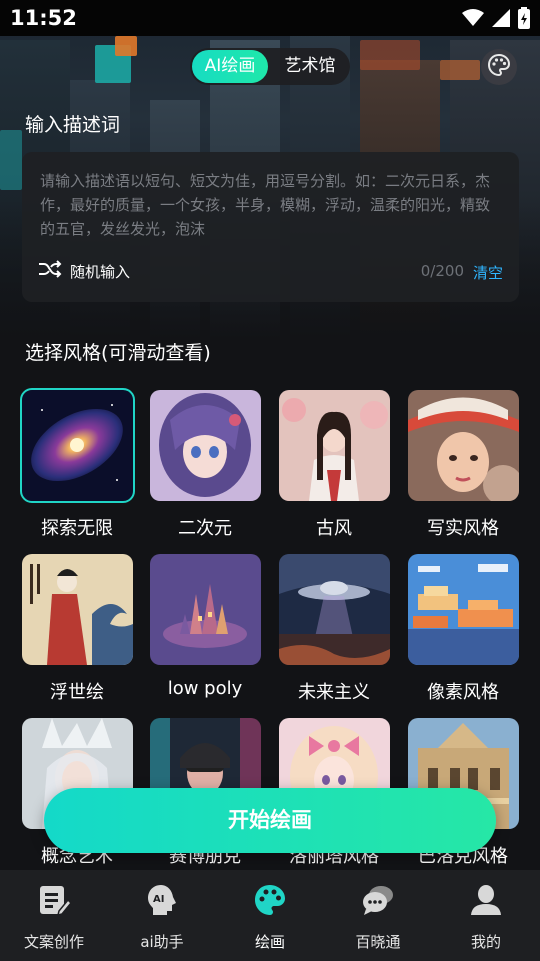 The height and width of the screenshot is (961, 540). I want to click on mode-tab-switch: AI绘画 艺术馆, so click(270, 66).